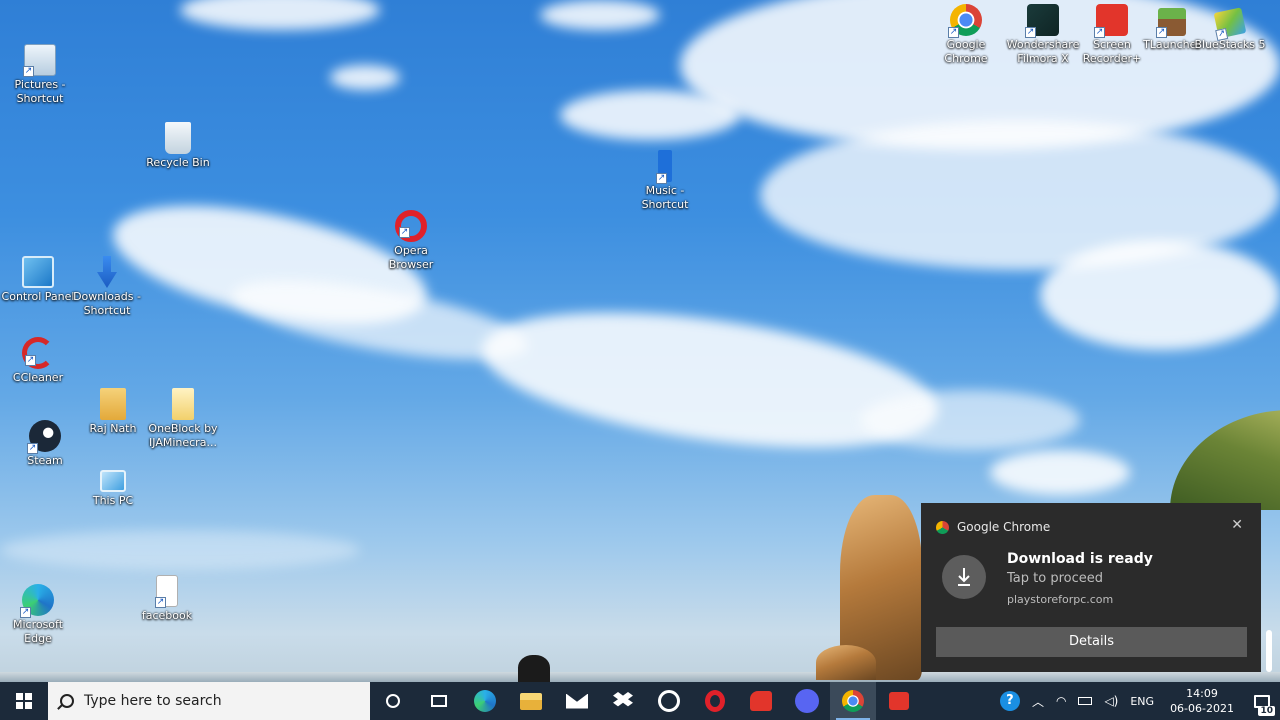 The image size is (1280, 720). I want to click on taskbar-edge, so click(485, 701).